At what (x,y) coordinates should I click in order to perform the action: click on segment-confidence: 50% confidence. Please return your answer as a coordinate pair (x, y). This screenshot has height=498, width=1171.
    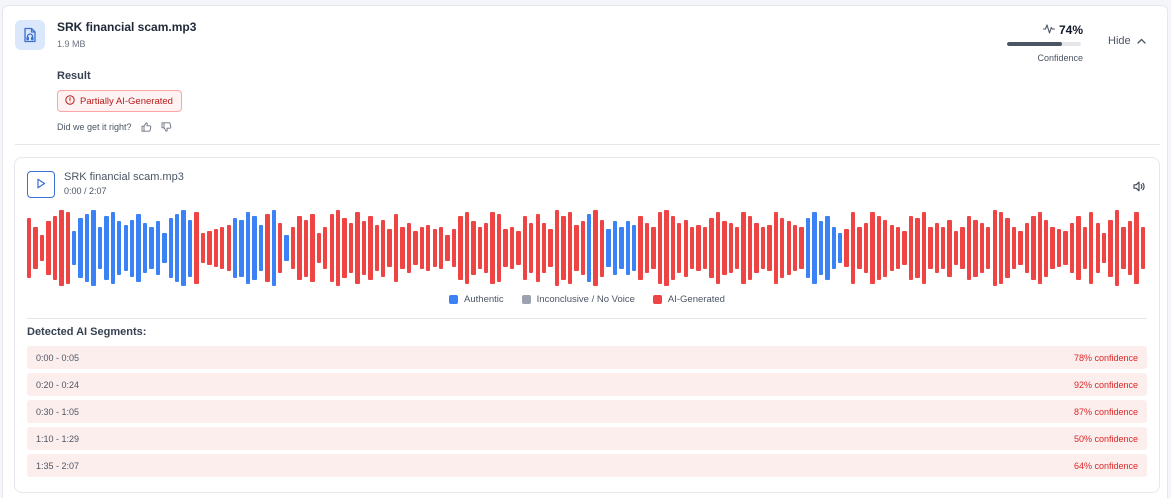
    Looking at the image, I should click on (1105, 438).